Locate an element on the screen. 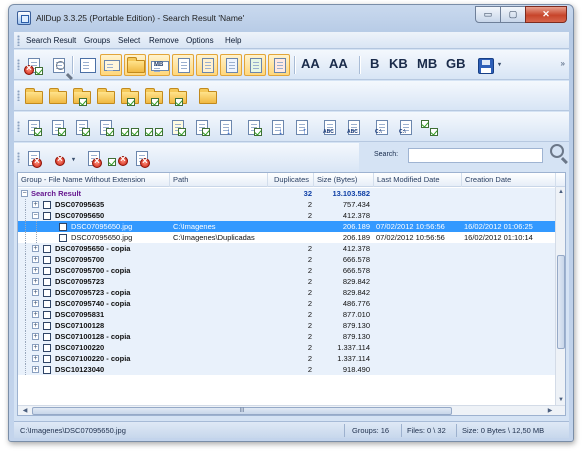  col-header-size: Size (Bytes) is located at coordinates (344, 180).